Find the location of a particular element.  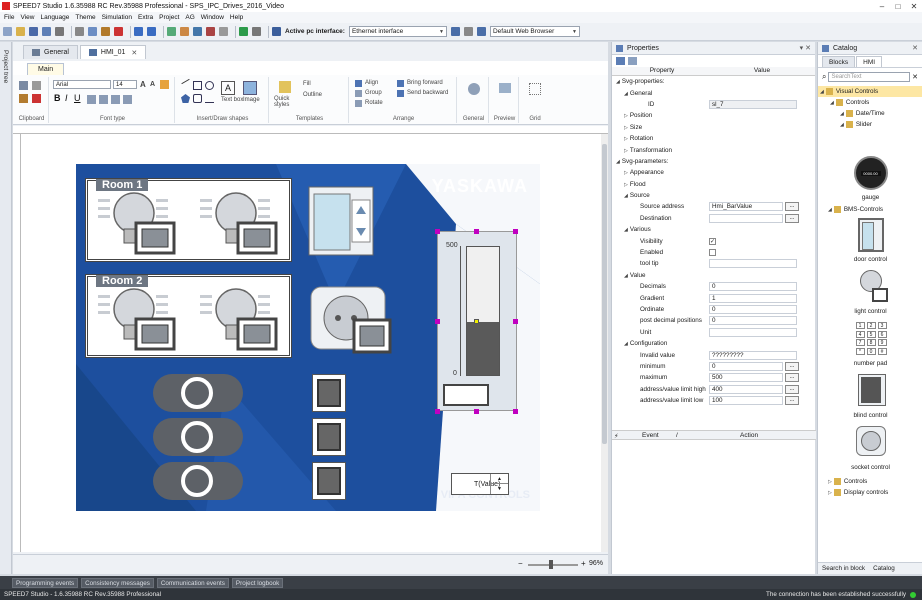

redo-icon is located at coordinates (151, 31).